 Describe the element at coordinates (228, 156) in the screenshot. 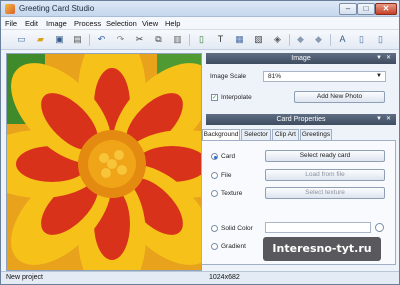

I see `card-option-label: Card` at that location.